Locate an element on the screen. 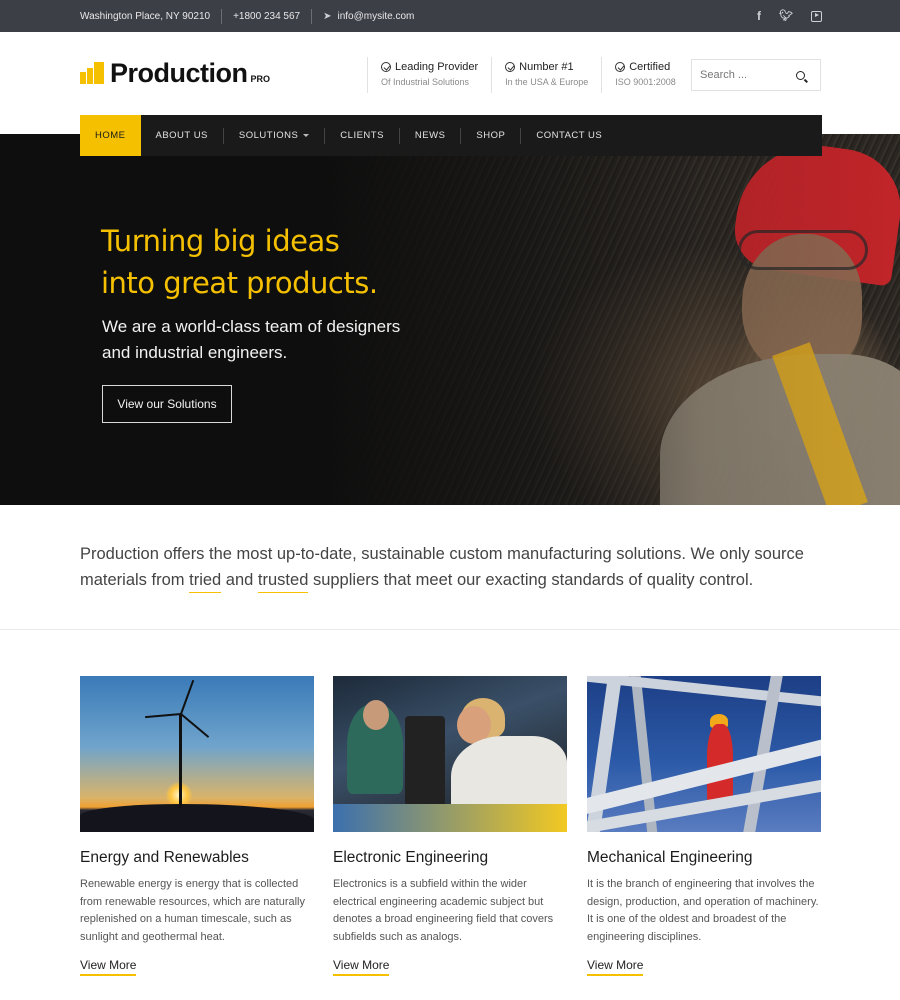  nav-item-solutions: SOLUTIONS is located at coordinates (274, 135).